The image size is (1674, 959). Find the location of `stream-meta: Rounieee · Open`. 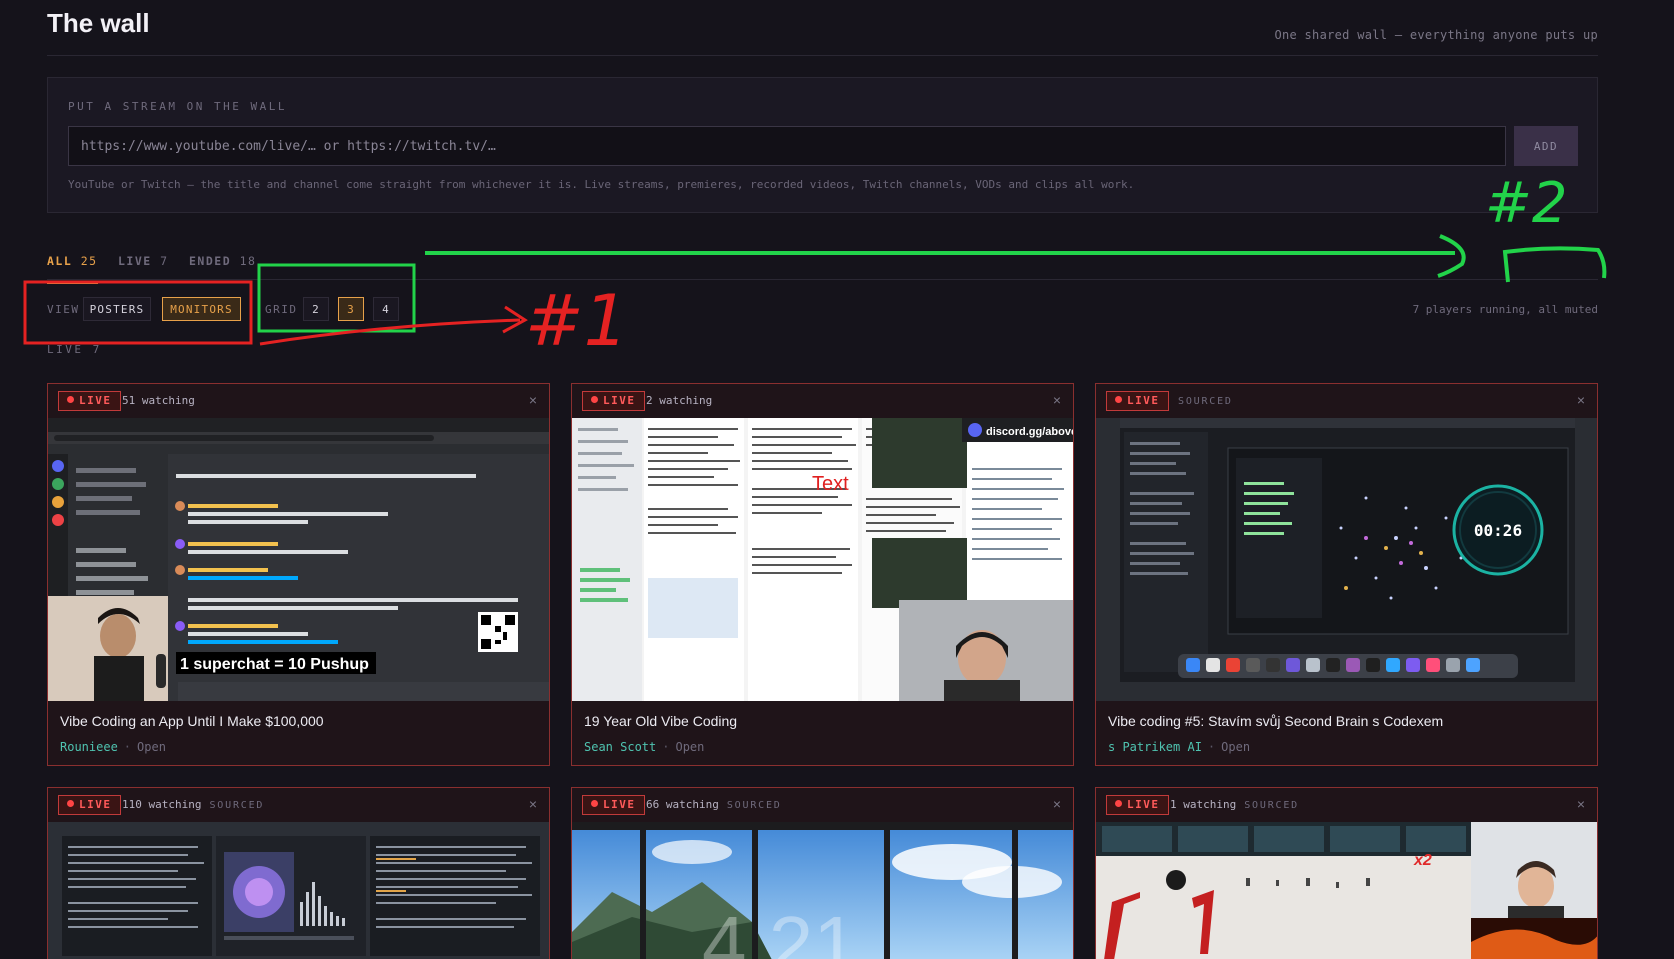

stream-meta: Rounieee · Open is located at coordinates (113, 747).